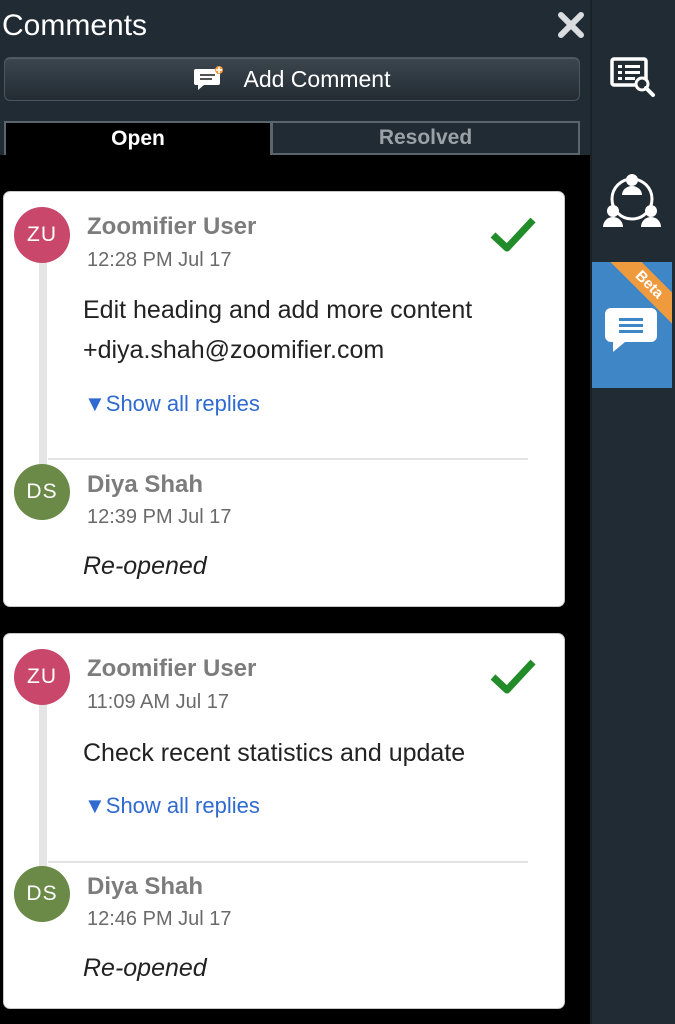  I want to click on collaborators-icon, so click(632, 200).